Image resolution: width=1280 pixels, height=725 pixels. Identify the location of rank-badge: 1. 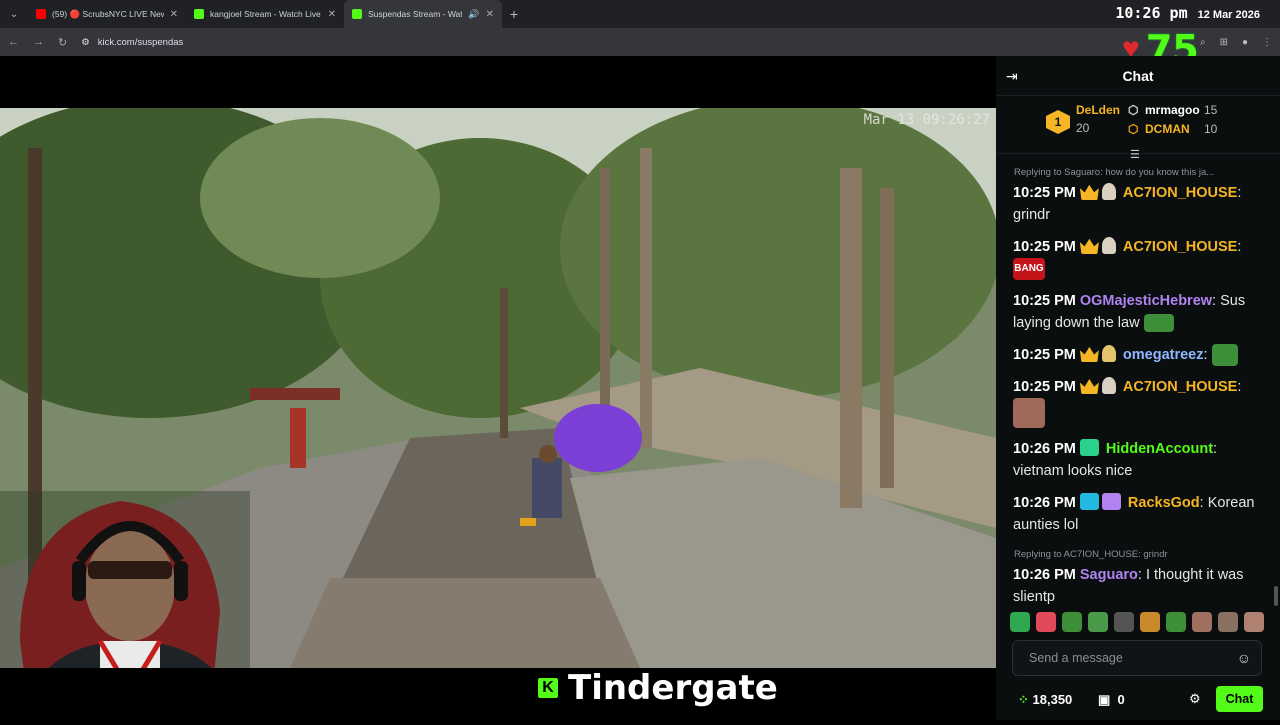
(1058, 122).